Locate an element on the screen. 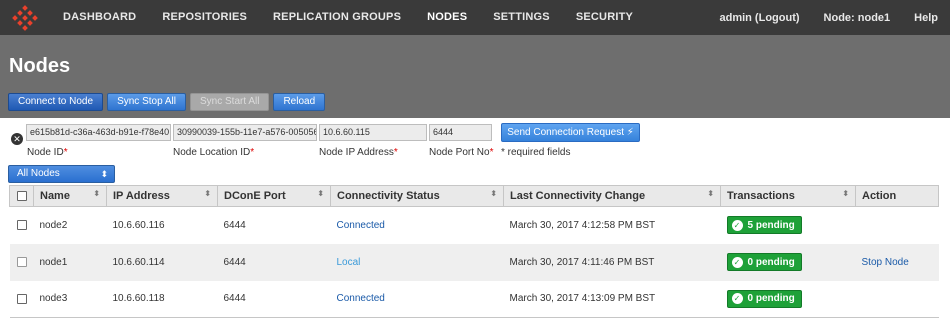 This screenshot has width=950, height=330. node-id-label: Node ID* is located at coordinates (47, 152).